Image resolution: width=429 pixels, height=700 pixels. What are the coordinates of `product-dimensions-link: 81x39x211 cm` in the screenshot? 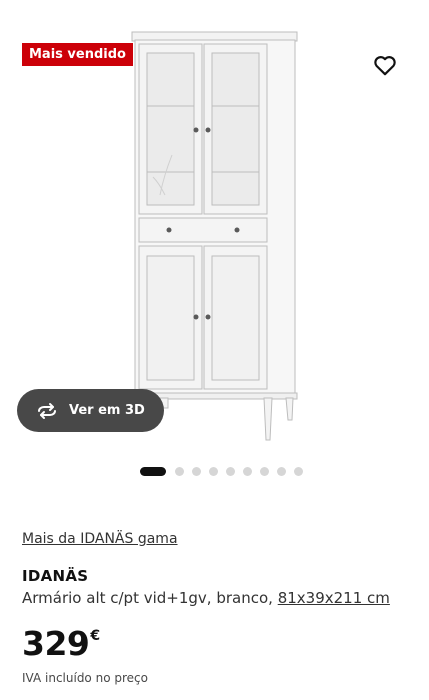 It's located at (334, 598).